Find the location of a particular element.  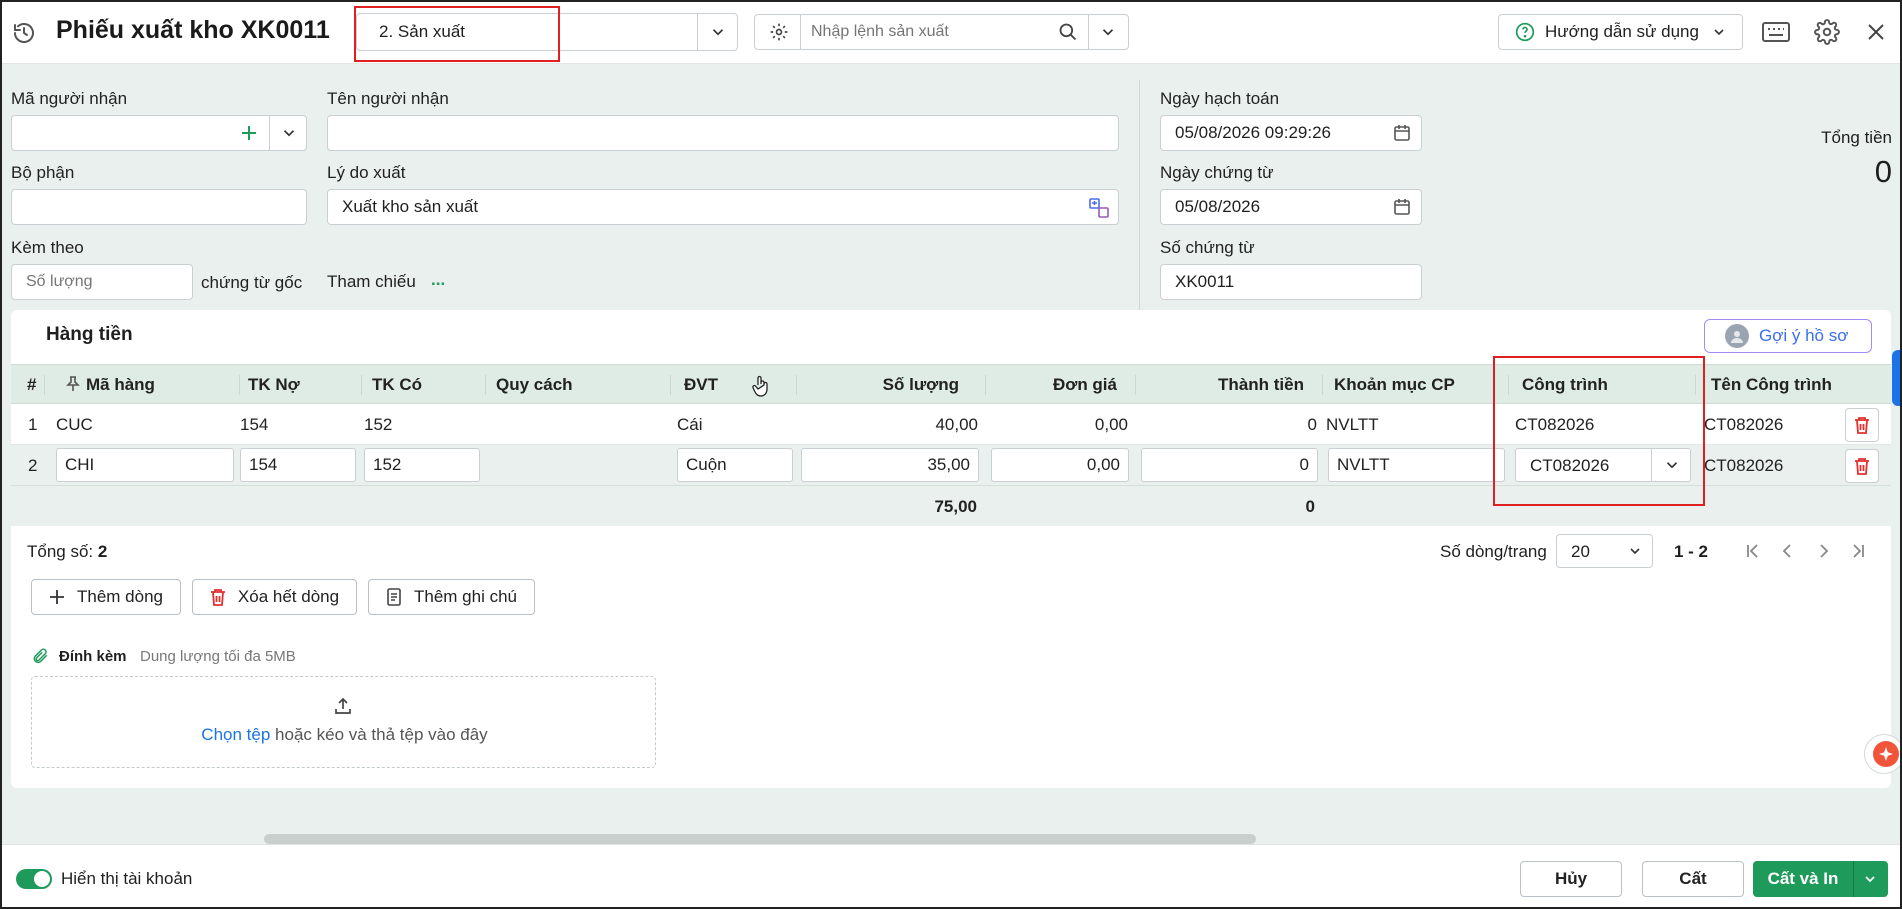

department-field is located at coordinates (159, 207).